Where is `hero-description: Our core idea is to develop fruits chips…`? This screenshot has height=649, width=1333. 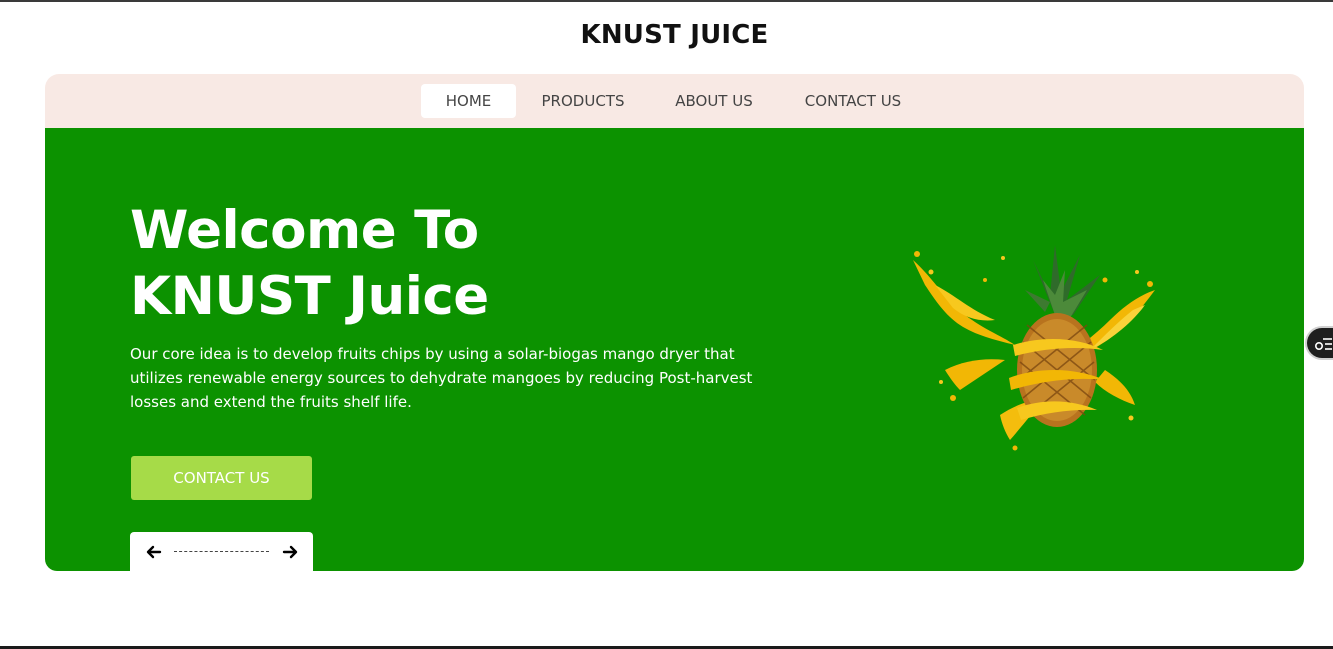 hero-description: Our core idea is to develop fruits chips… is located at coordinates (441, 378).